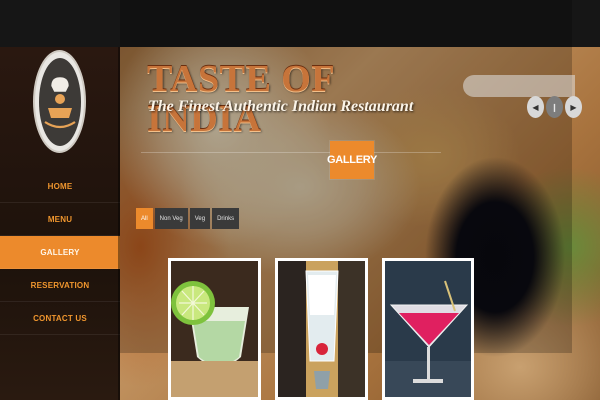 The width and height of the screenshot is (600, 400). Describe the element at coordinates (281, 106) in the screenshot. I see `site-tagline: The Finest Authentic Indian Restaurant` at that location.